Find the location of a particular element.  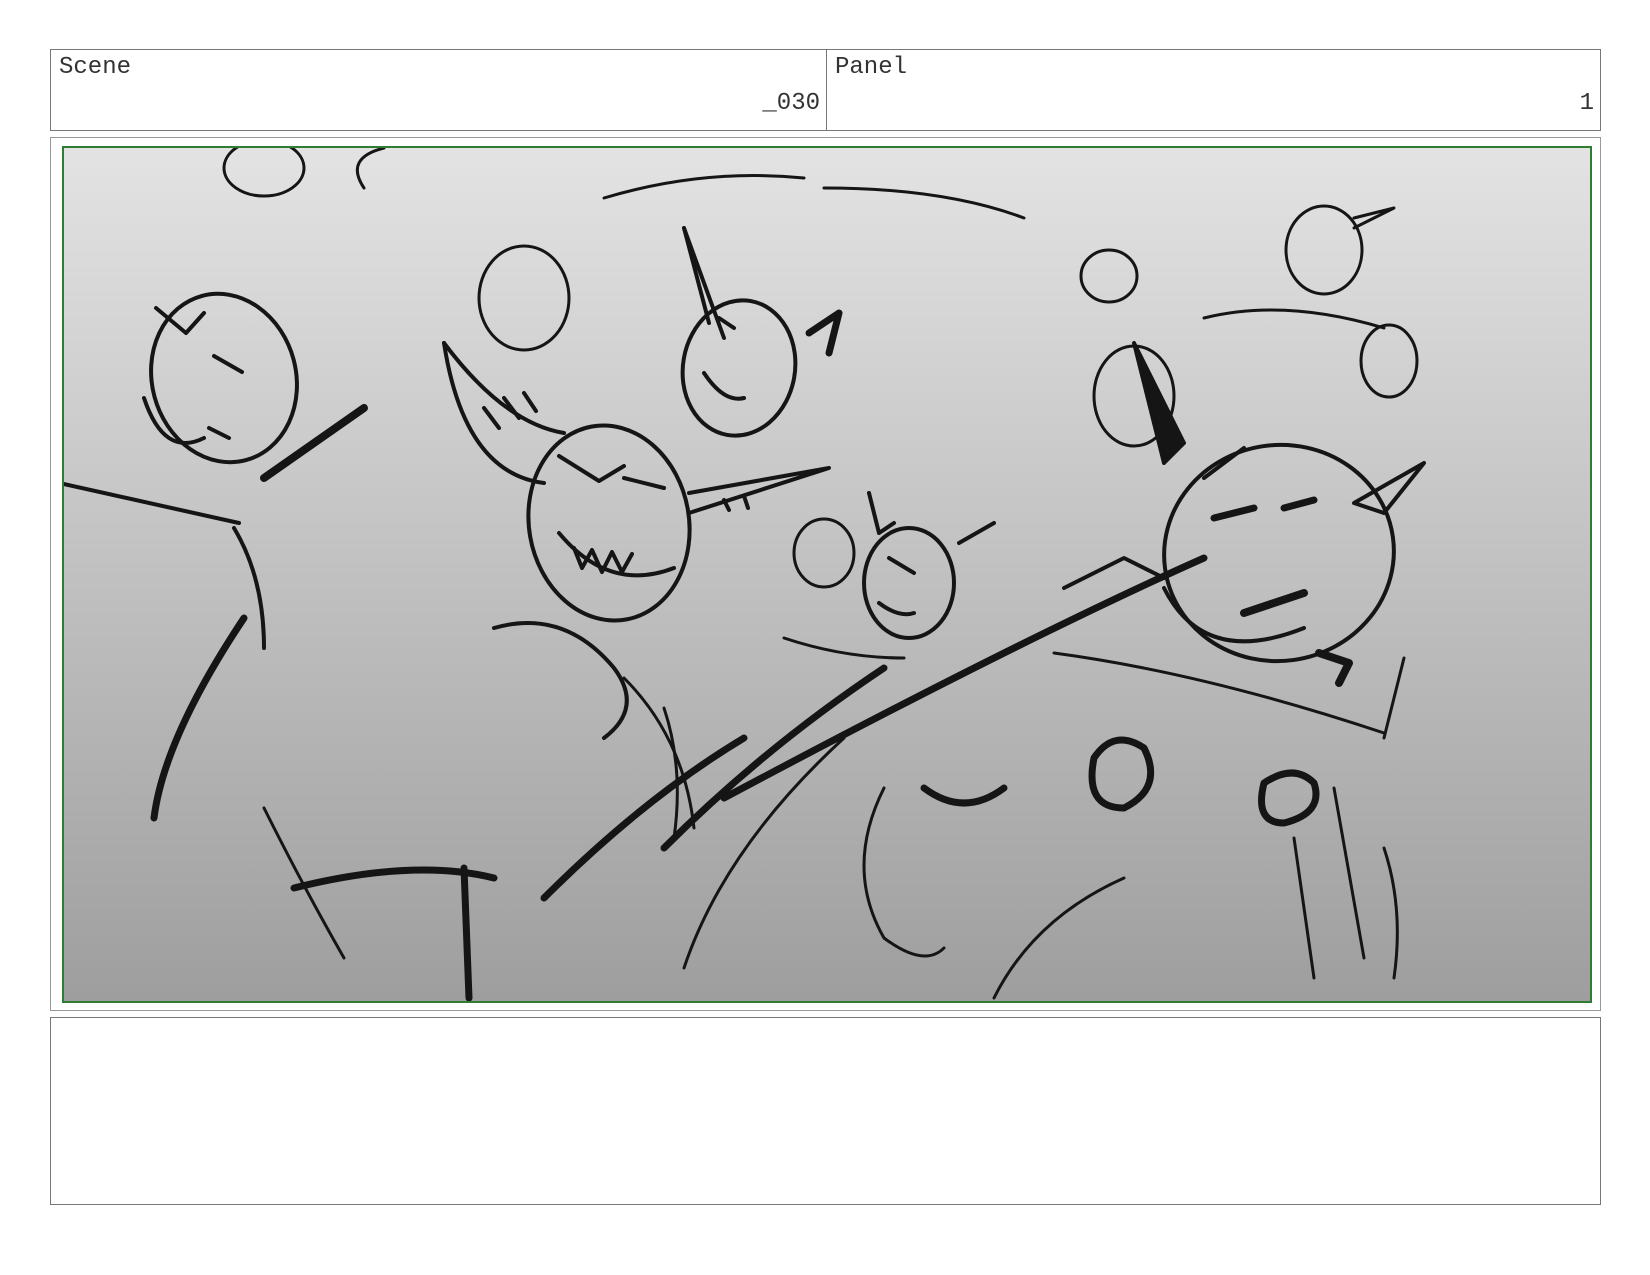

creature-center-sketch is located at coordinates (636, 540).